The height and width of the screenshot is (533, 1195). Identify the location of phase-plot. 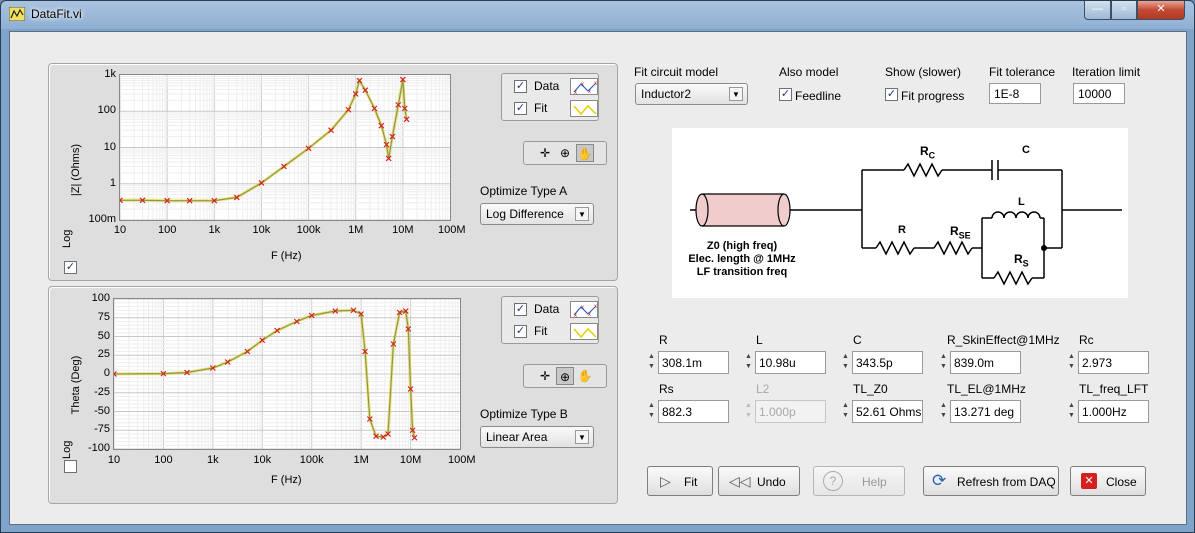
(287, 374).